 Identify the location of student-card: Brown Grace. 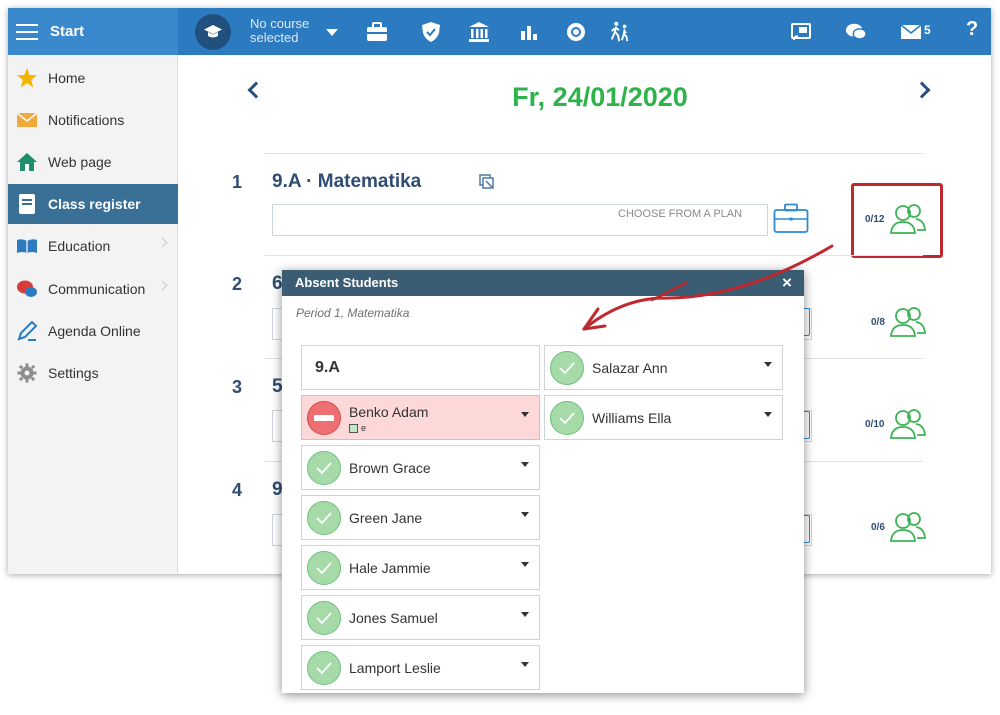
(420, 467).